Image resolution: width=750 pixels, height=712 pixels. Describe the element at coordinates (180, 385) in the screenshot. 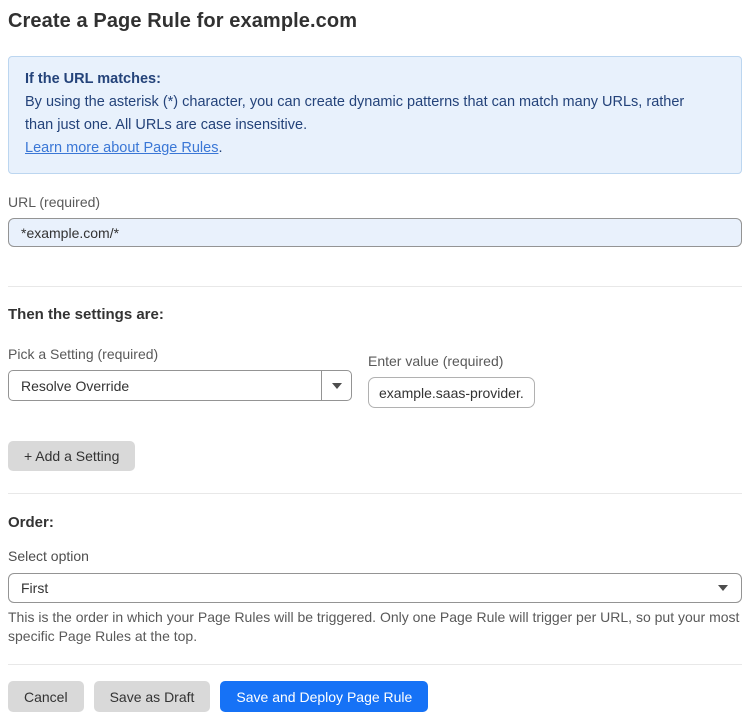

I see `setting-select: Resolve Override` at that location.